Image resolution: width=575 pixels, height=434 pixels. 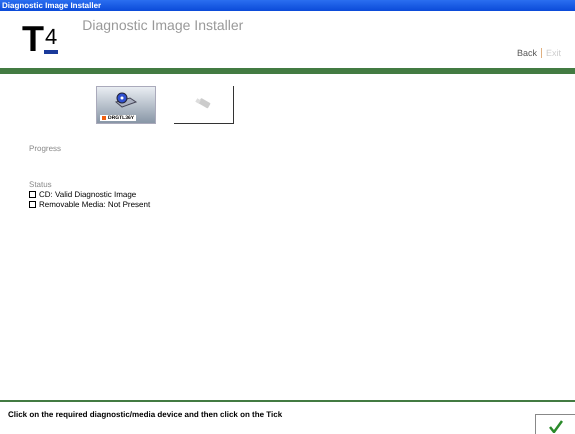 I want to click on status-text: CD: Valid Diagnostic Image, so click(x=87, y=194).